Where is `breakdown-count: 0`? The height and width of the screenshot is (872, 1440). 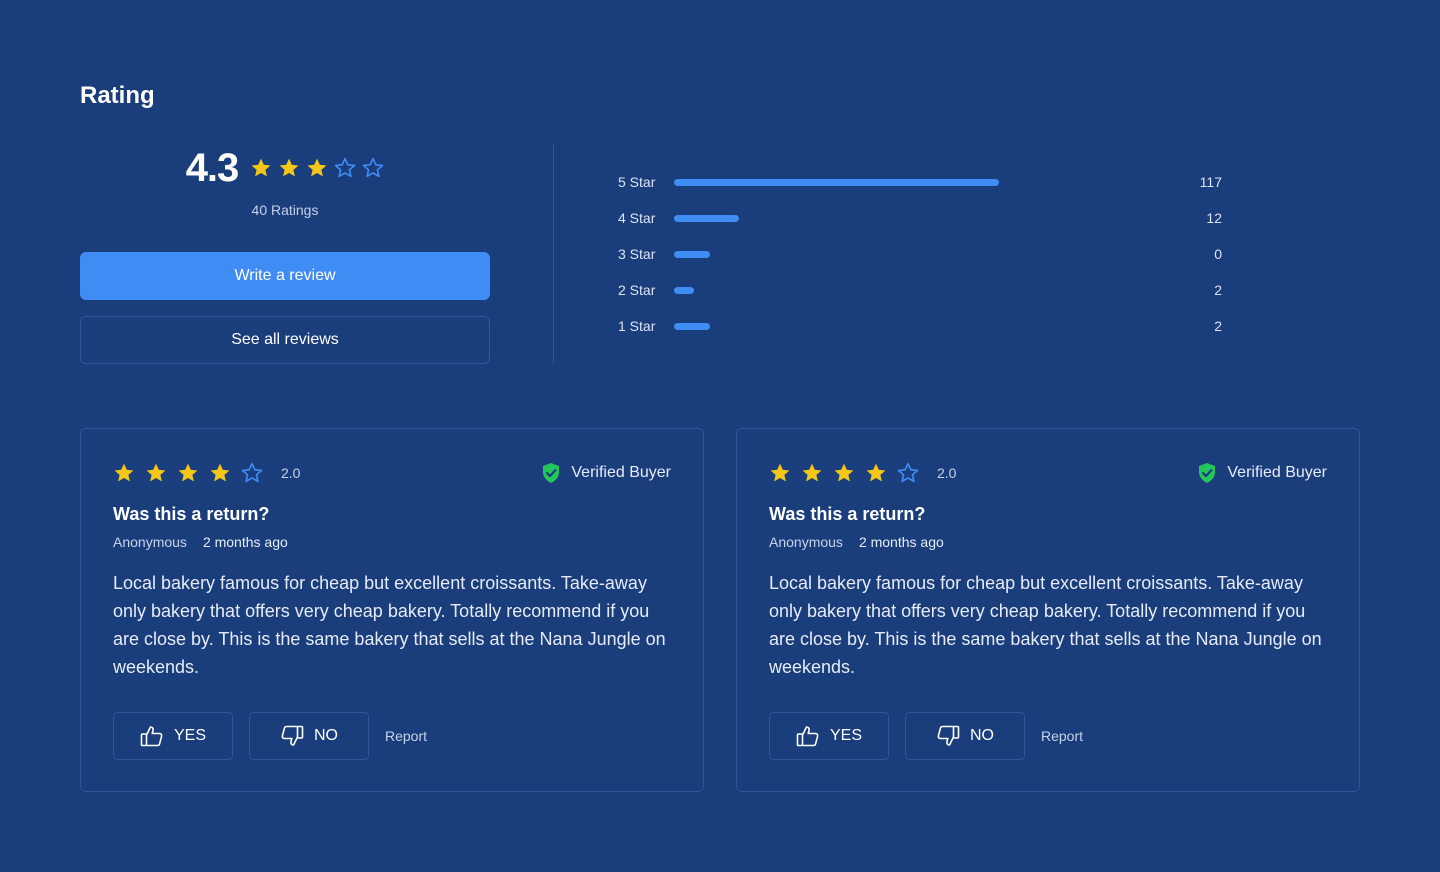
breakdown-count: 0 is located at coordinates (1218, 254).